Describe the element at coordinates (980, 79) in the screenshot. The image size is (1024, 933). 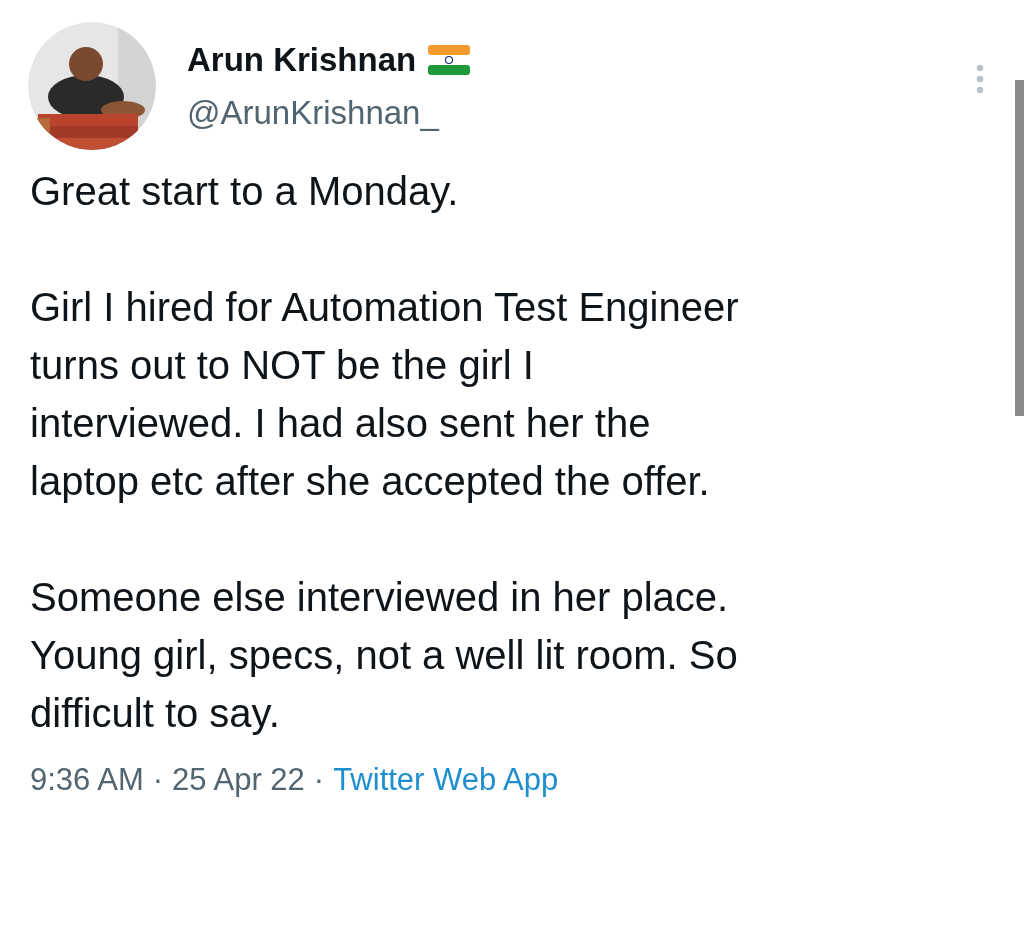
I see `more-options-icon` at that location.